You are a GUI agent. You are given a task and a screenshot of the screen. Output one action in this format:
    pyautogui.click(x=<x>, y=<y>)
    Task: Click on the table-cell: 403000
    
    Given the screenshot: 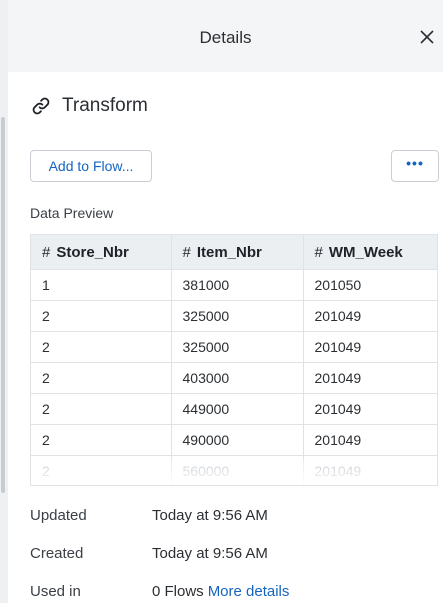 What is the action you would take?
    pyautogui.click(x=237, y=378)
    